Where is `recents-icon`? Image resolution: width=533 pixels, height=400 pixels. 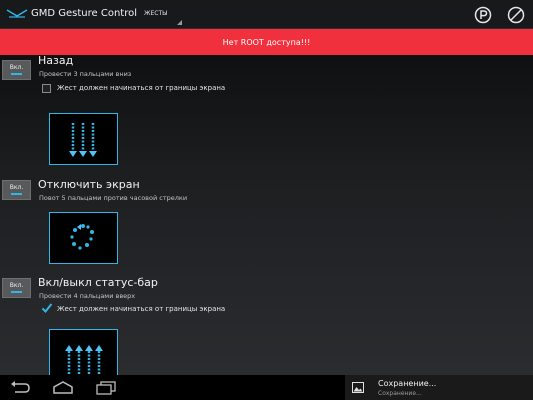
recents-icon is located at coordinates (106, 387).